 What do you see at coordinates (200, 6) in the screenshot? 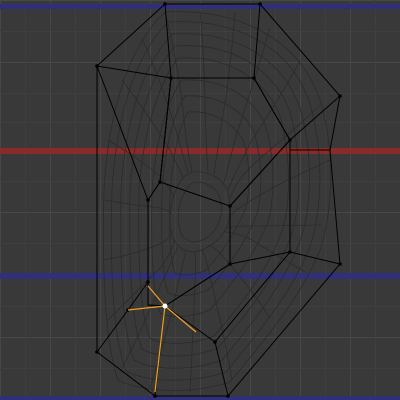
I see `blue-axis-line-top` at bounding box center [200, 6].